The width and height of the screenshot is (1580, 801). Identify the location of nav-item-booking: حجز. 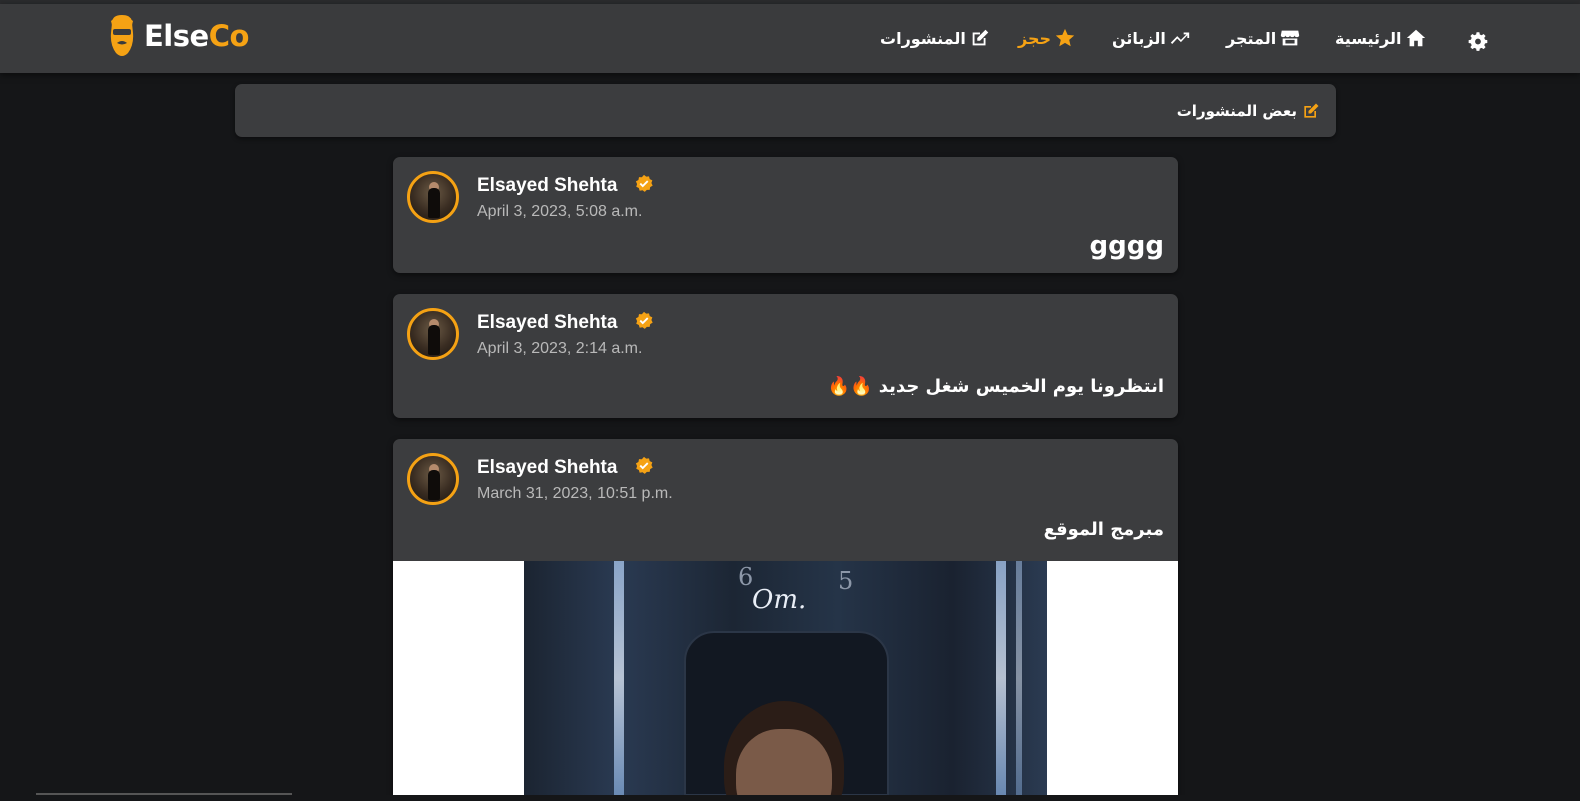
(1047, 38).